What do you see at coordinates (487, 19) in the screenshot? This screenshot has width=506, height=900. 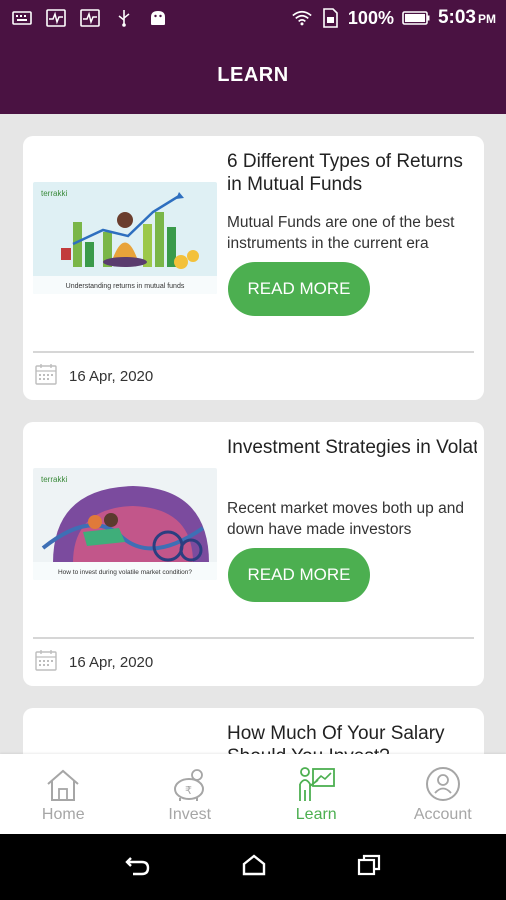 I see `clock-ampm: PM` at bounding box center [487, 19].